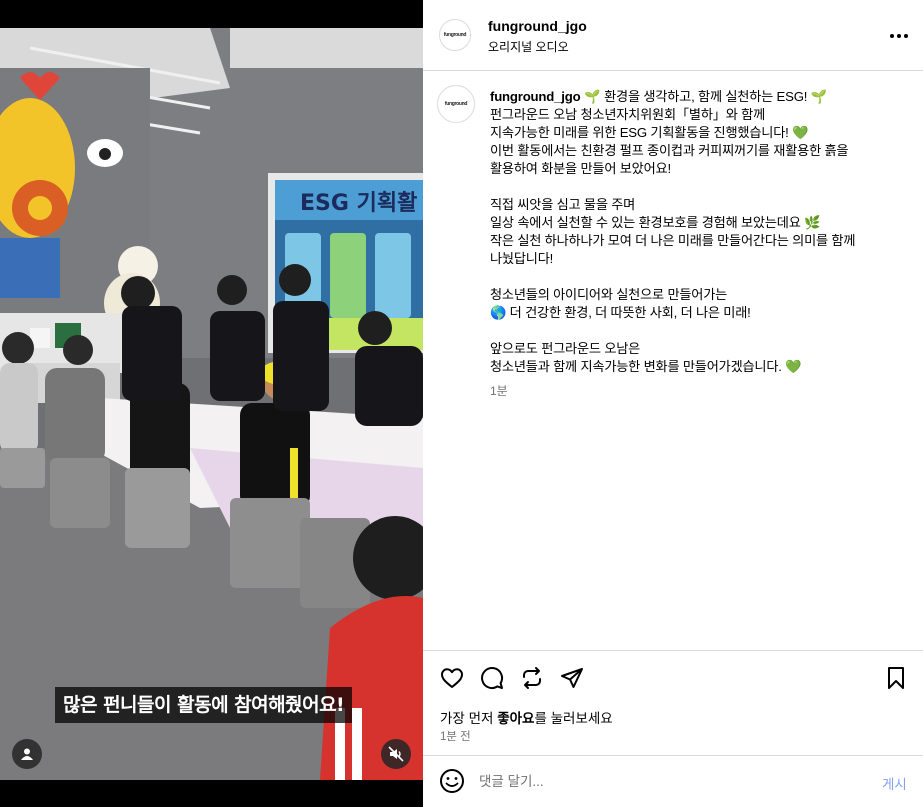  Describe the element at coordinates (620, 312) in the screenshot. I see `caption-line: 🌎 더 건강한 환경, 더 따뜻한 사회, 더 나은 미래!` at that location.